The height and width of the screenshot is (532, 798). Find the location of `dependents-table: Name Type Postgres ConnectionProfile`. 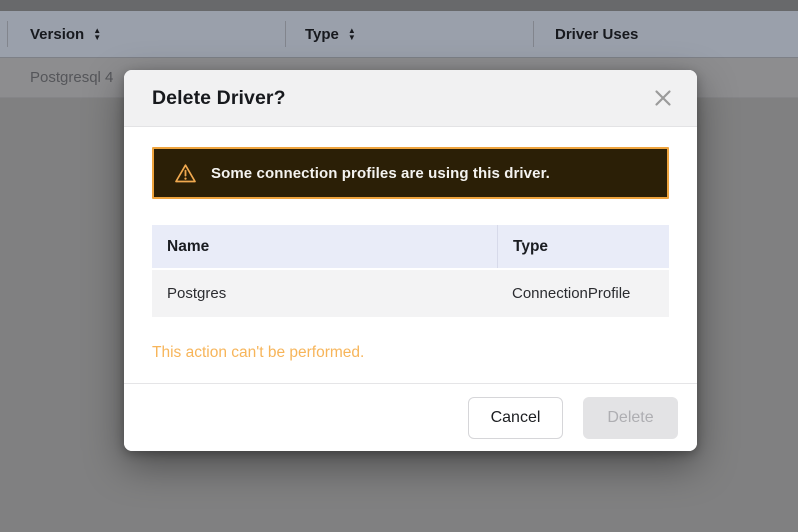

dependents-table: Name Type Postgres ConnectionProfile is located at coordinates (410, 271).